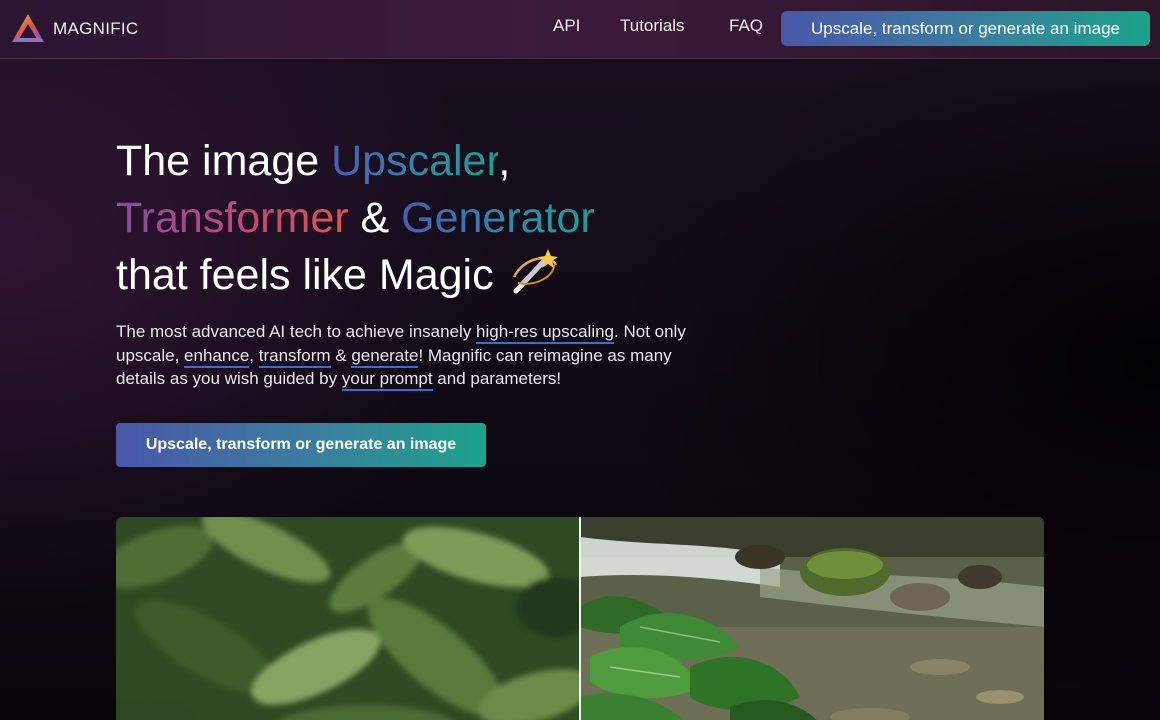 This screenshot has height=720, width=1160. What do you see at coordinates (545, 333) in the screenshot?
I see `link-high-res-upscaling: high-res upscaling` at bounding box center [545, 333].